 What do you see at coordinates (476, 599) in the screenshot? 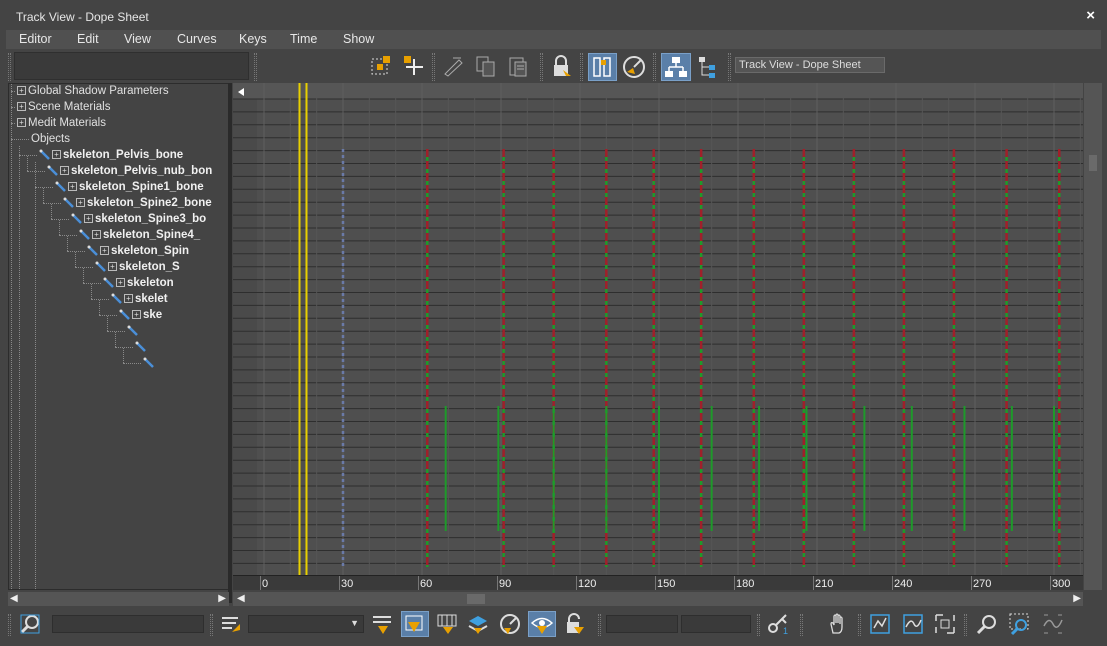
I see `horizontal-scroll-thumb` at bounding box center [476, 599].